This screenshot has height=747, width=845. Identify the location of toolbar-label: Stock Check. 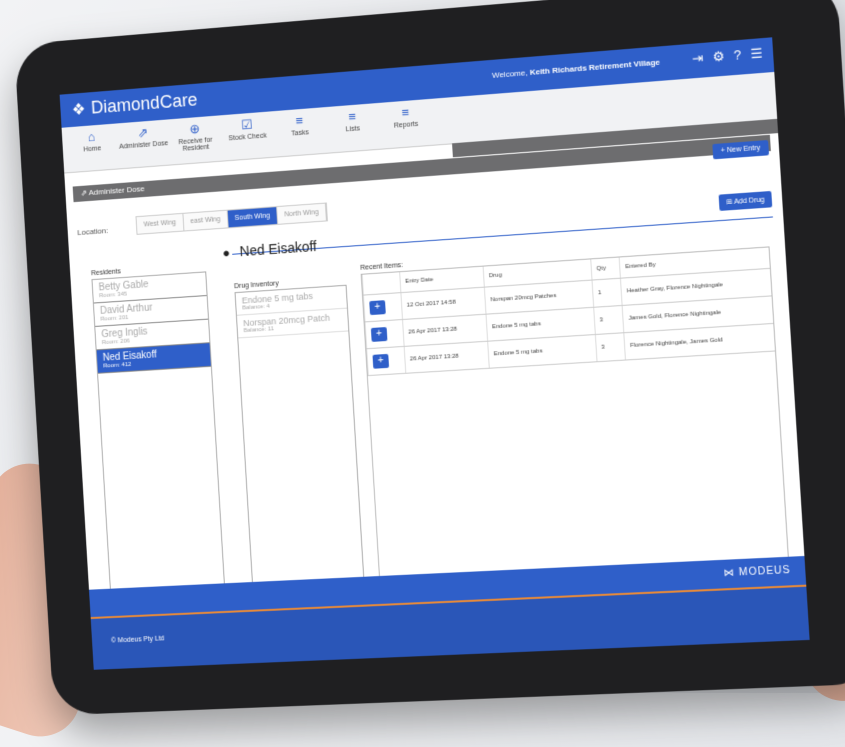
(247, 137).